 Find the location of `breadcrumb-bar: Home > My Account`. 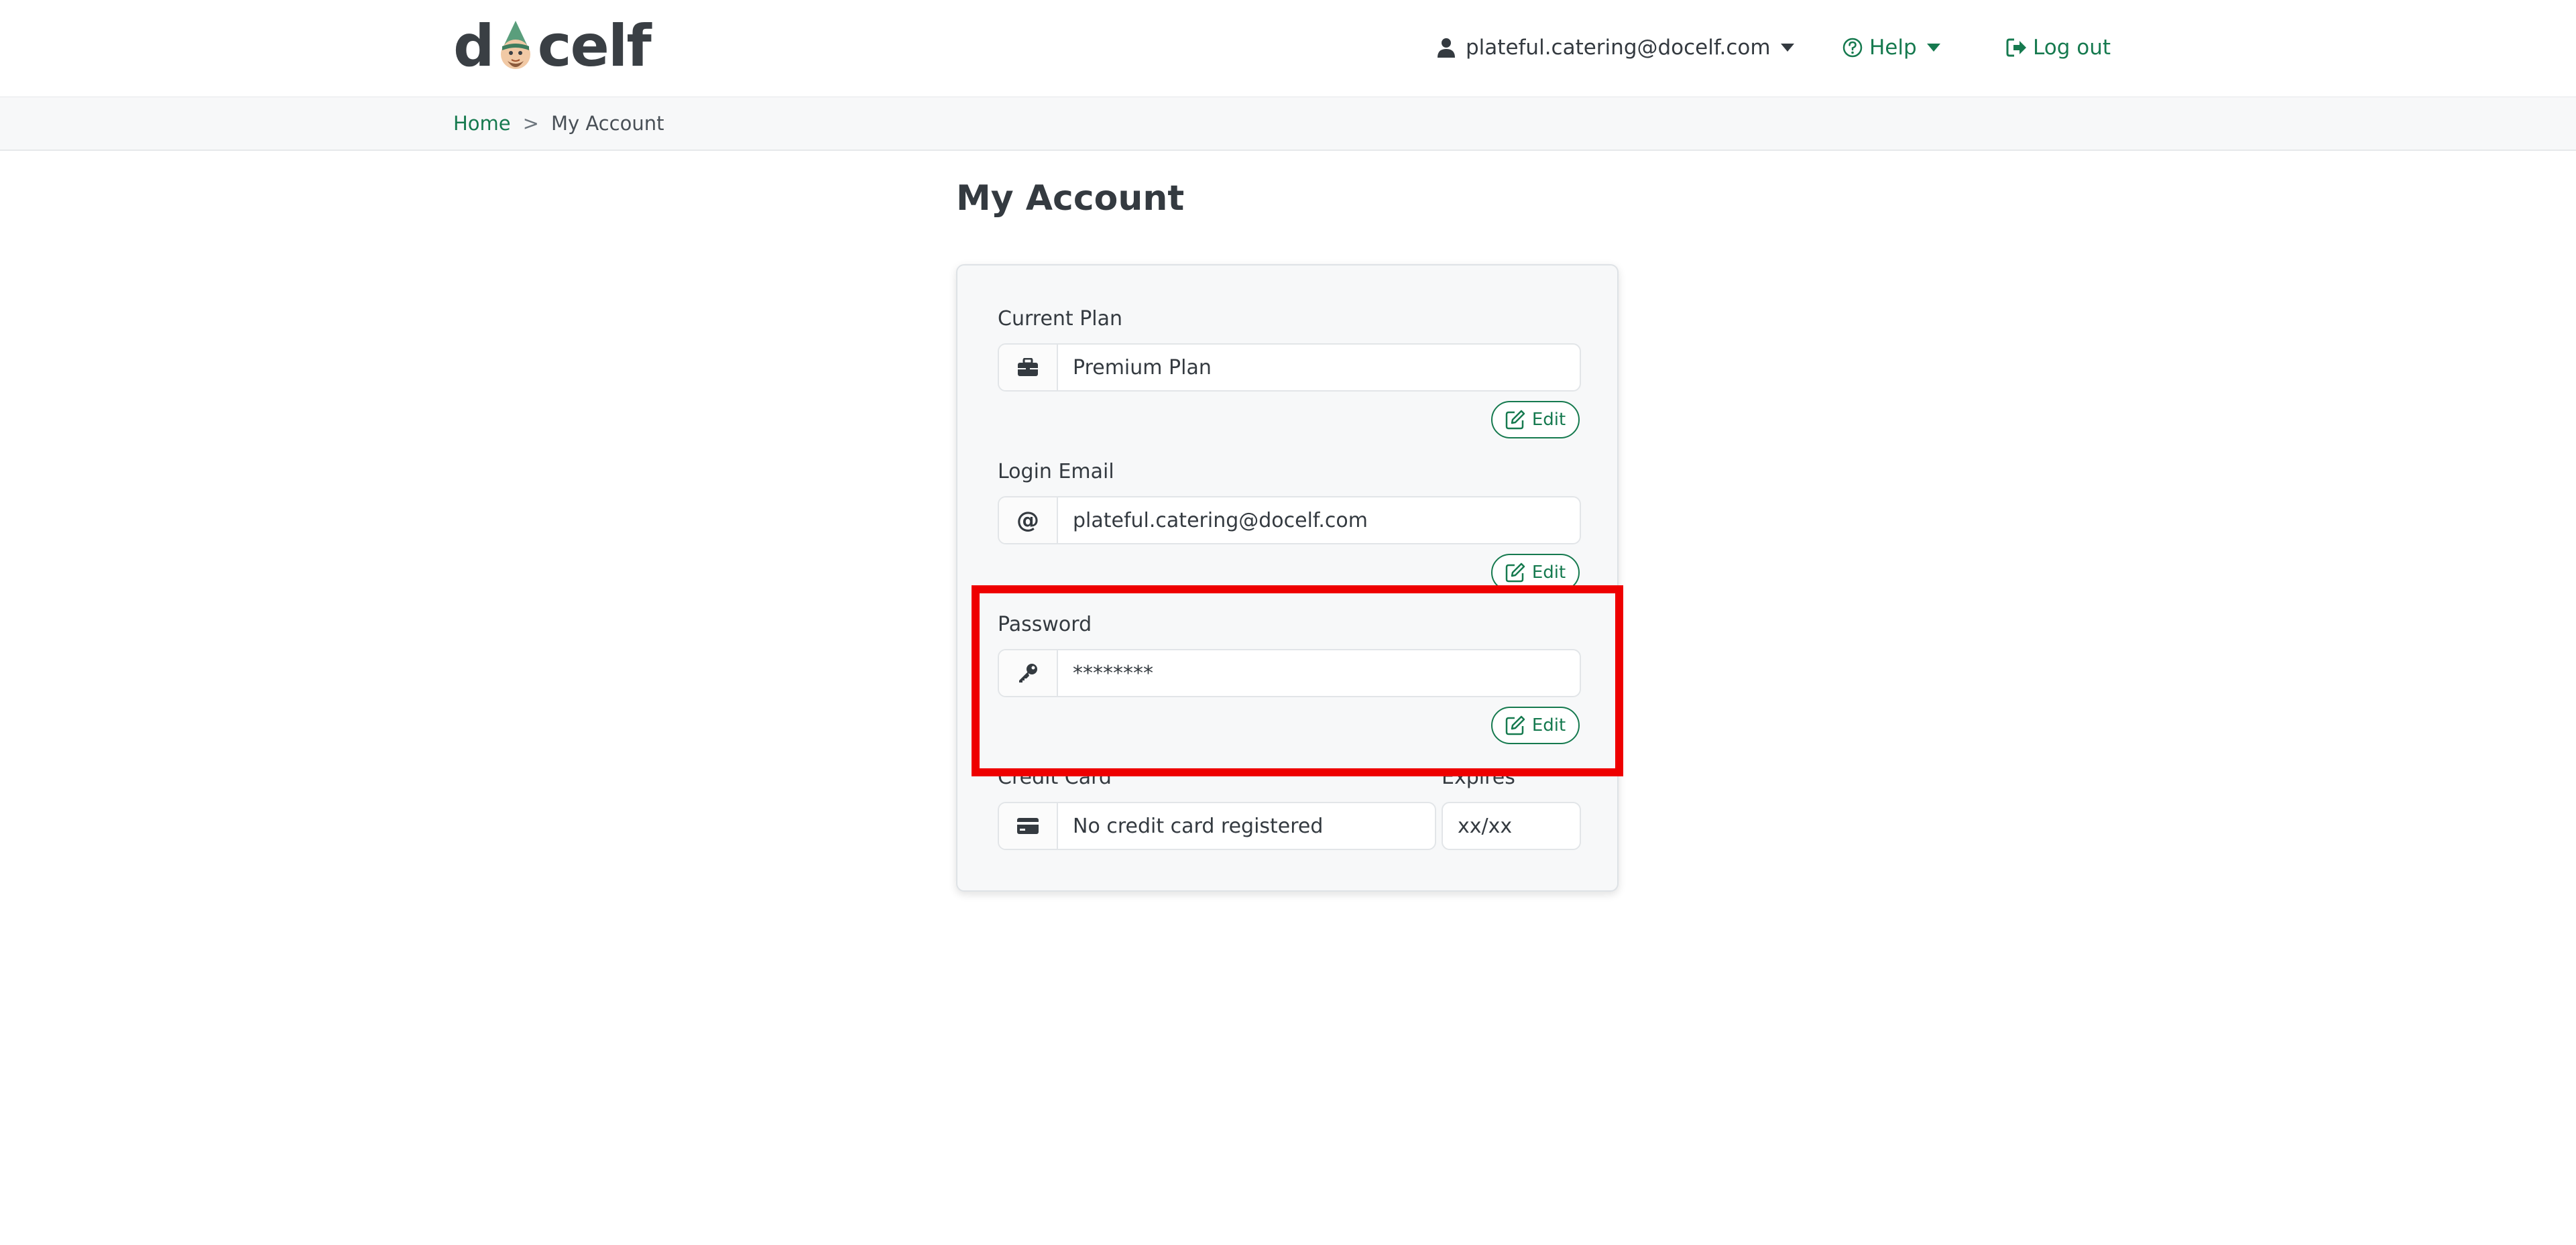

breadcrumb-bar: Home > My Account is located at coordinates (1288, 124).